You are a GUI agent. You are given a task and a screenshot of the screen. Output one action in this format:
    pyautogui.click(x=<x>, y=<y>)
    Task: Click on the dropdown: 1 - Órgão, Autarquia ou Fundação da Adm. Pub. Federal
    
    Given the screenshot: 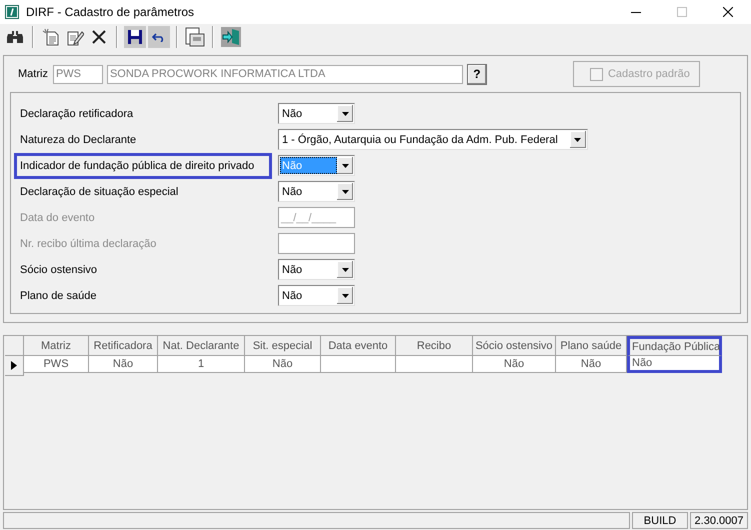 What is the action you would take?
    pyautogui.click(x=433, y=139)
    